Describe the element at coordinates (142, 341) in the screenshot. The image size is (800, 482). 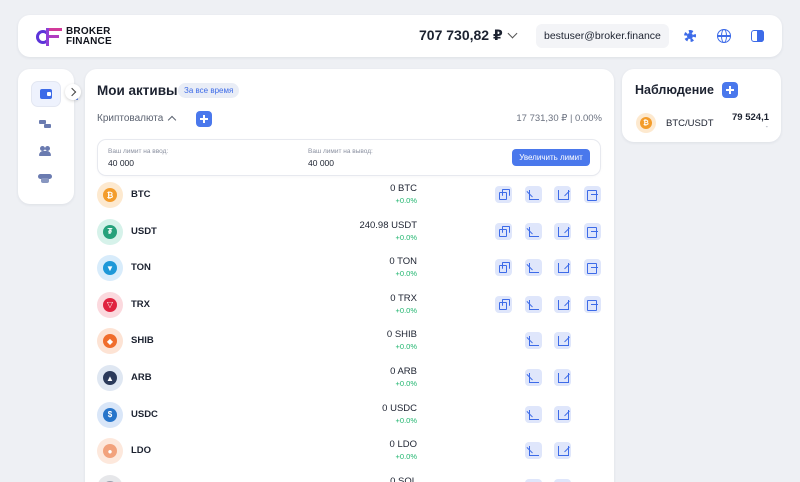
I see `asset-symbol: SHIB` at that location.